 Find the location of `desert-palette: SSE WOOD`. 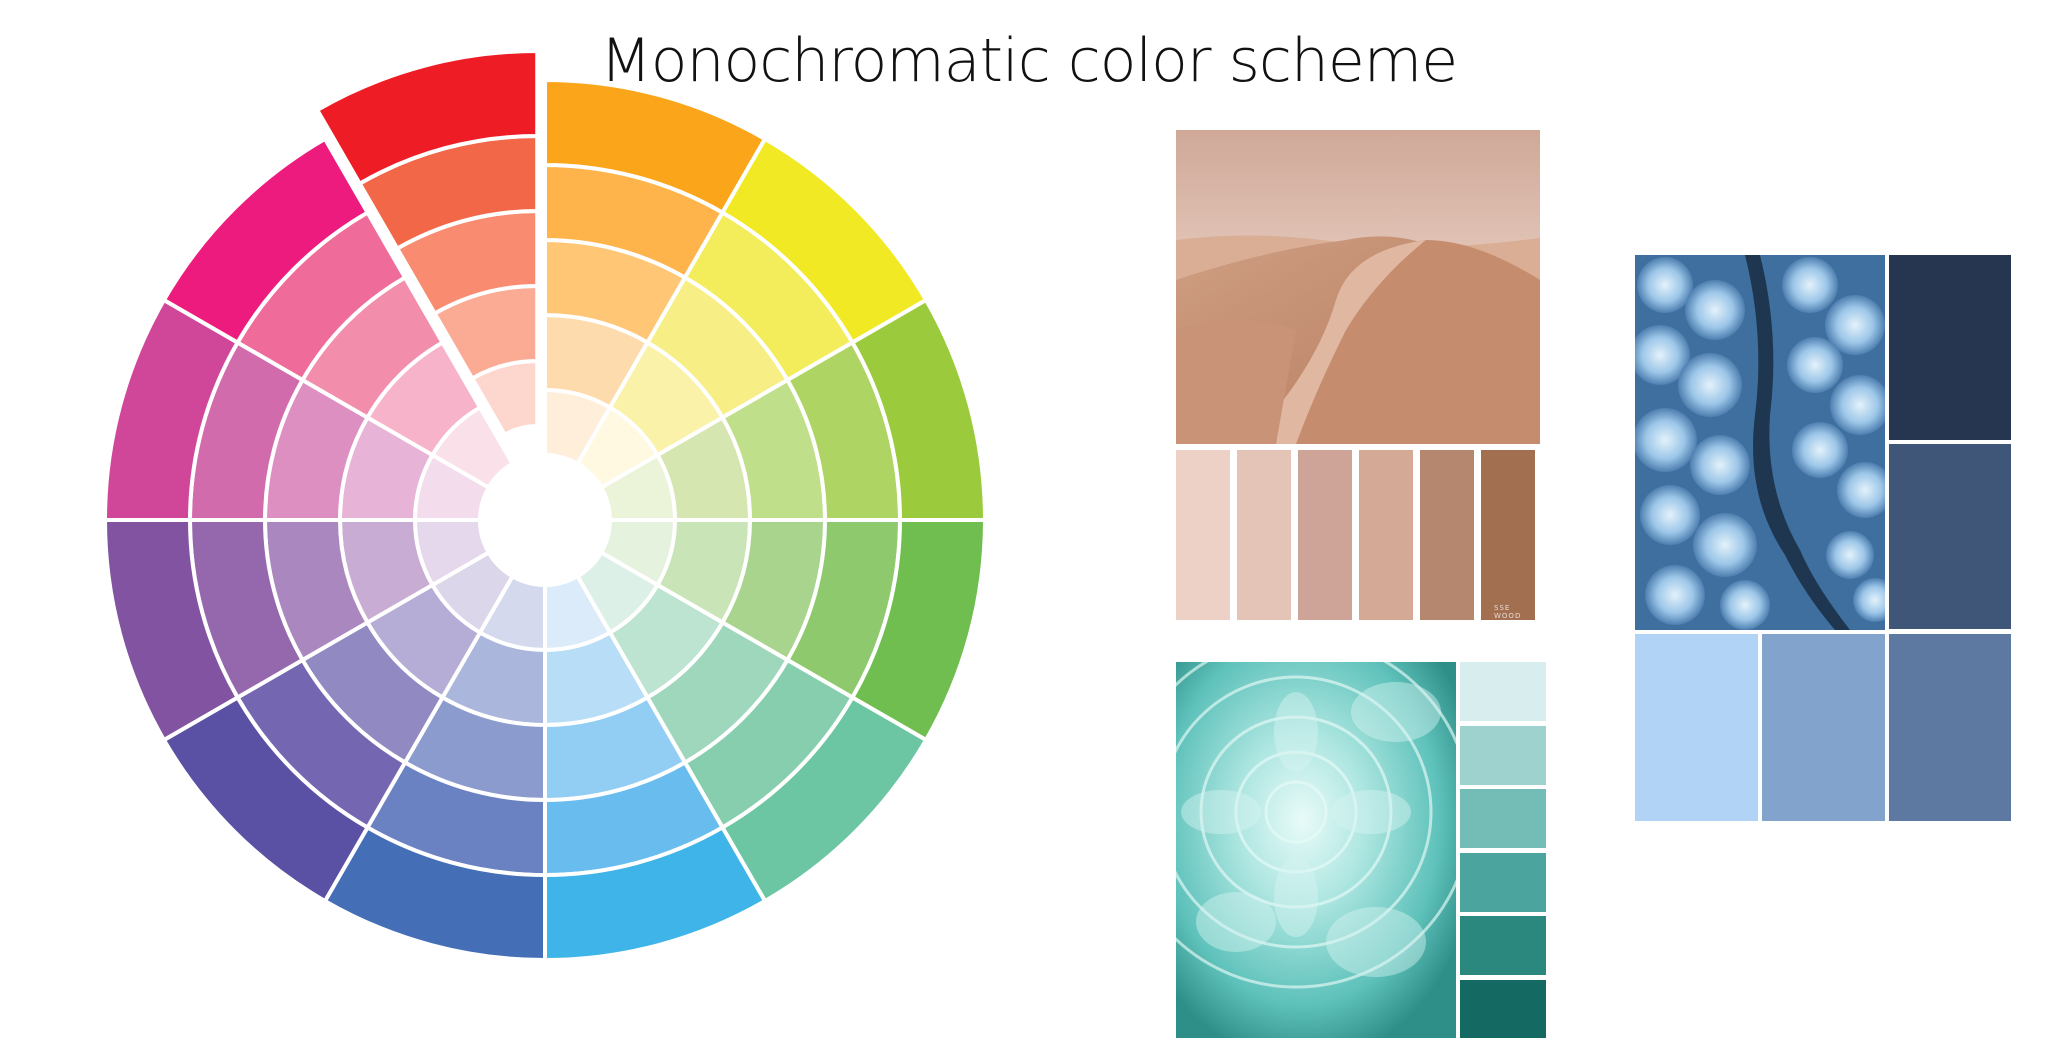

desert-palette: SSE WOOD is located at coordinates (1358, 375).